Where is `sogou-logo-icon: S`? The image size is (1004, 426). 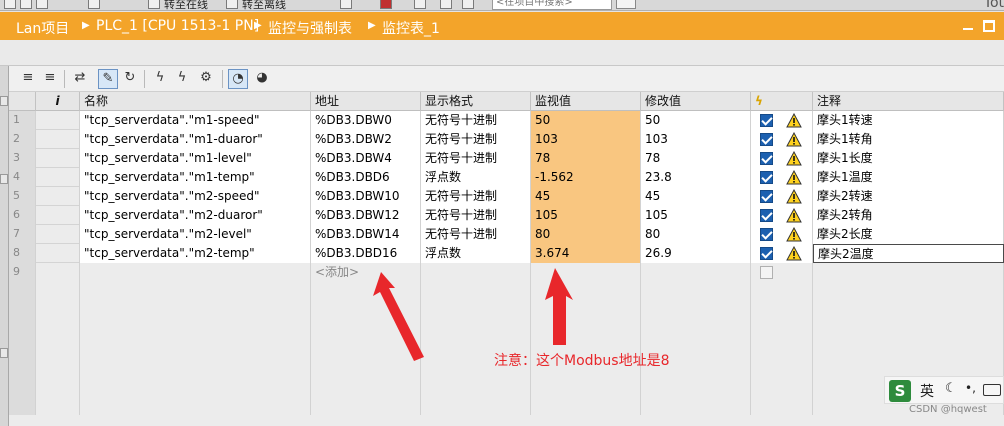 sogou-logo-icon: S is located at coordinates (900, 391).